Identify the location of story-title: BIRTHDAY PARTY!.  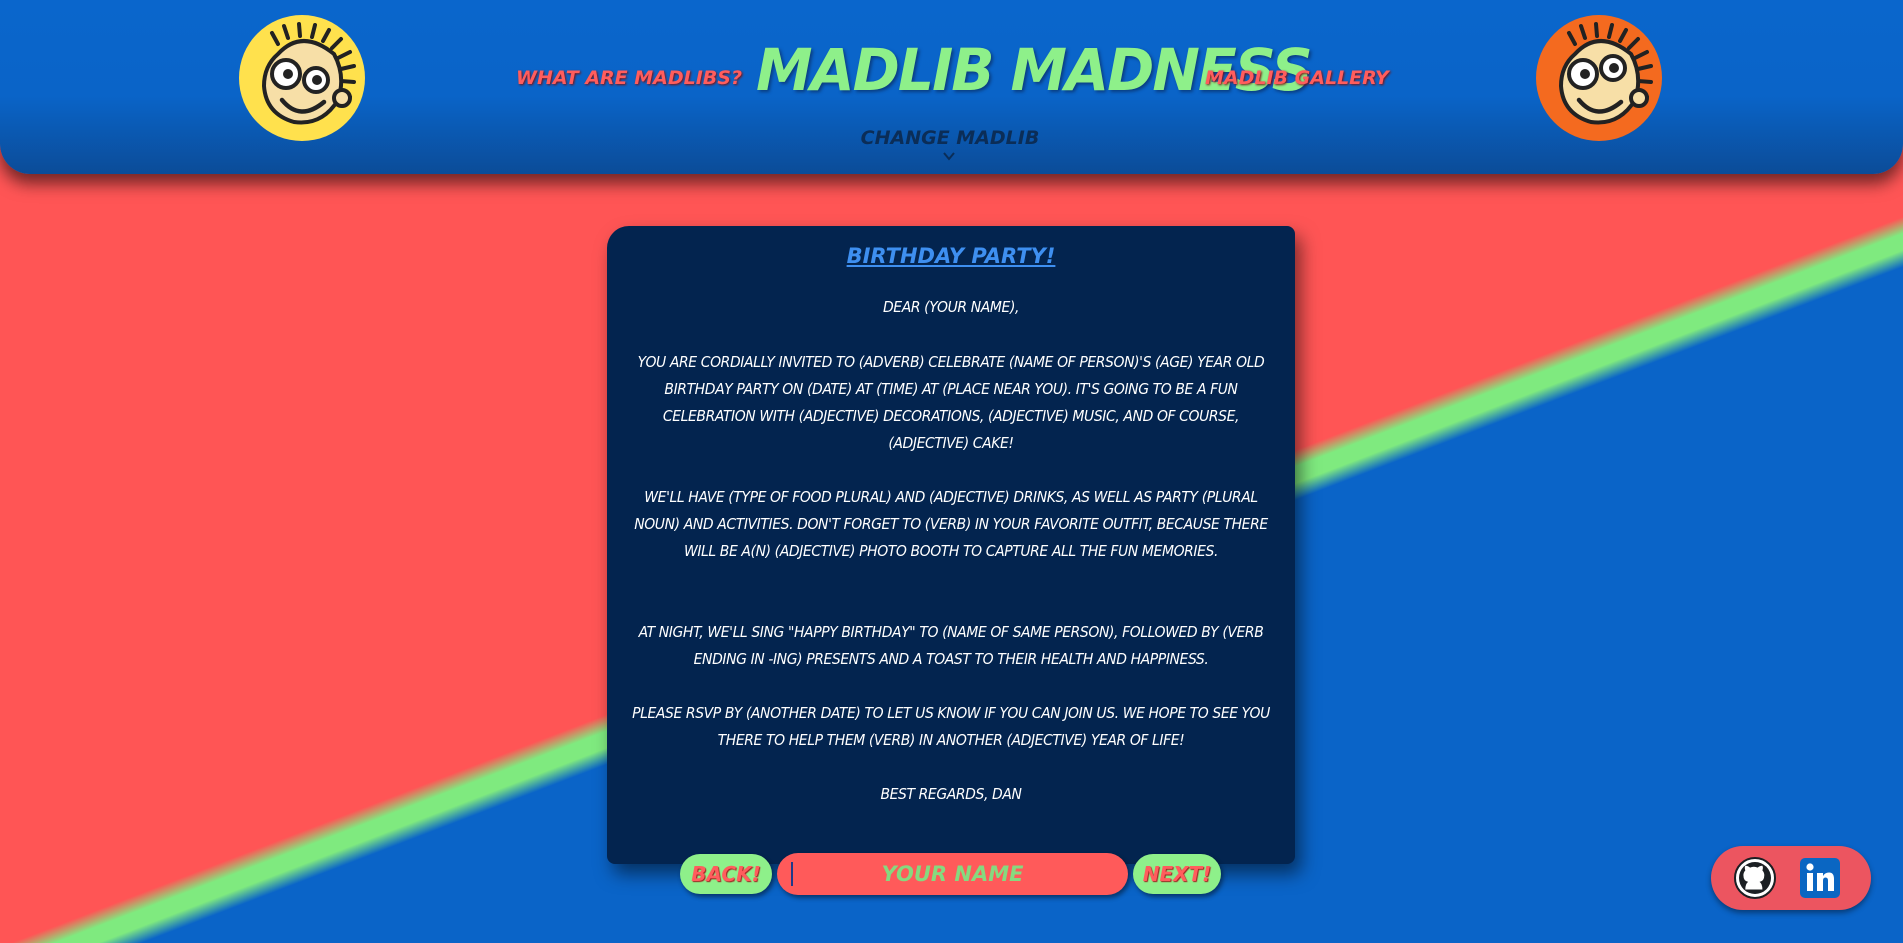
(951, 256).